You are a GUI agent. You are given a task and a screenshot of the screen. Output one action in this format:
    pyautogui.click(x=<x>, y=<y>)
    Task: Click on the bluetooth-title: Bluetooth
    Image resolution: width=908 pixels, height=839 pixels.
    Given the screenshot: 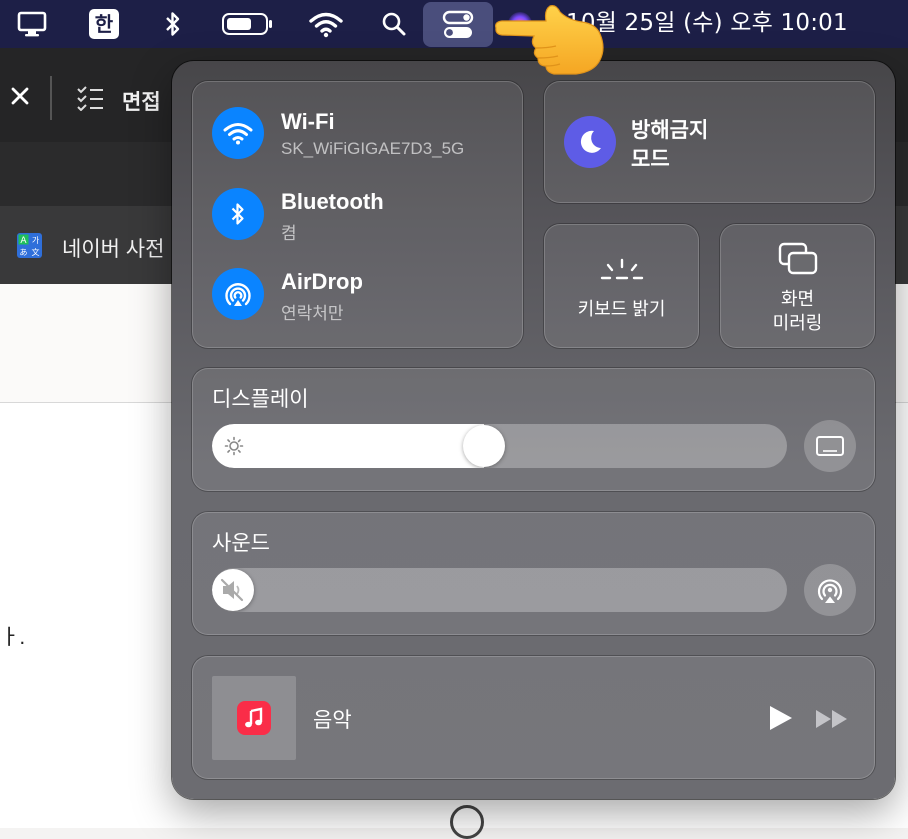 What is the action you would take?
    pyautogui.click(x=332, y=201)
    